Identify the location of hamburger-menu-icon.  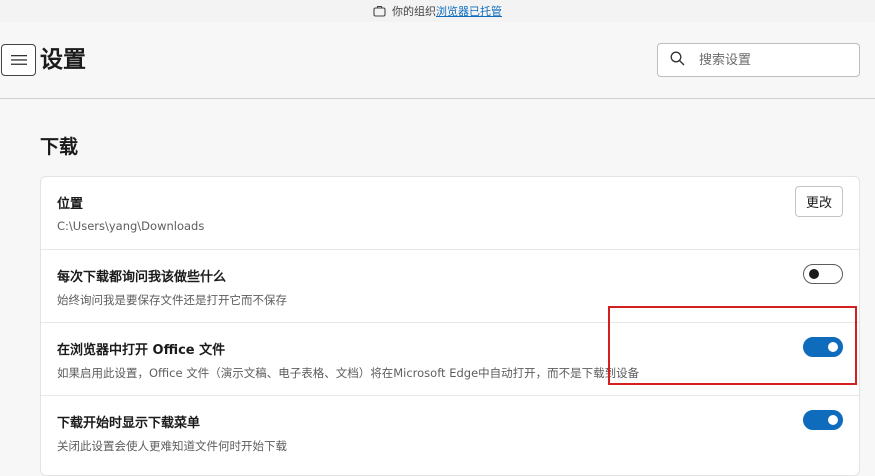
(18, 60).